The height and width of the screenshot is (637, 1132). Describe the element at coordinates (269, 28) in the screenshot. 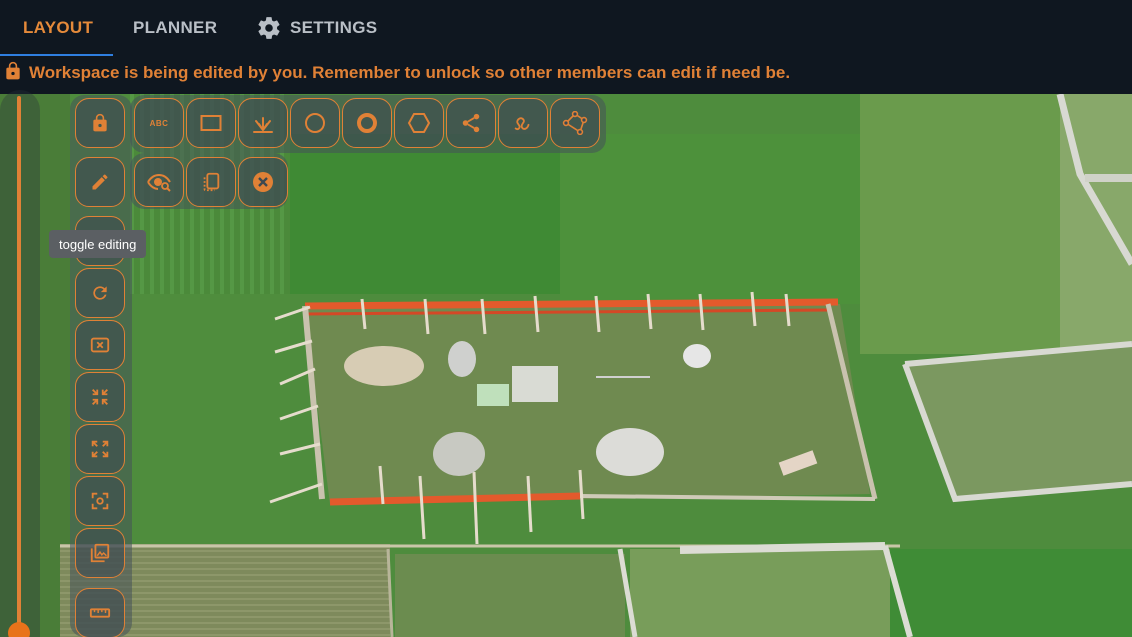

I see `gear-icon` at that location.